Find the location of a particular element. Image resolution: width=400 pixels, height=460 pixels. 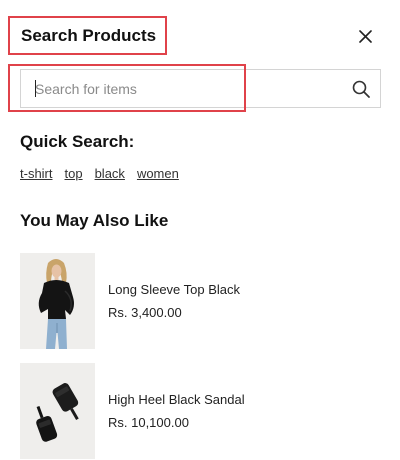

product-name: High Heel Black Sandal is located at coordinates (176, 399).